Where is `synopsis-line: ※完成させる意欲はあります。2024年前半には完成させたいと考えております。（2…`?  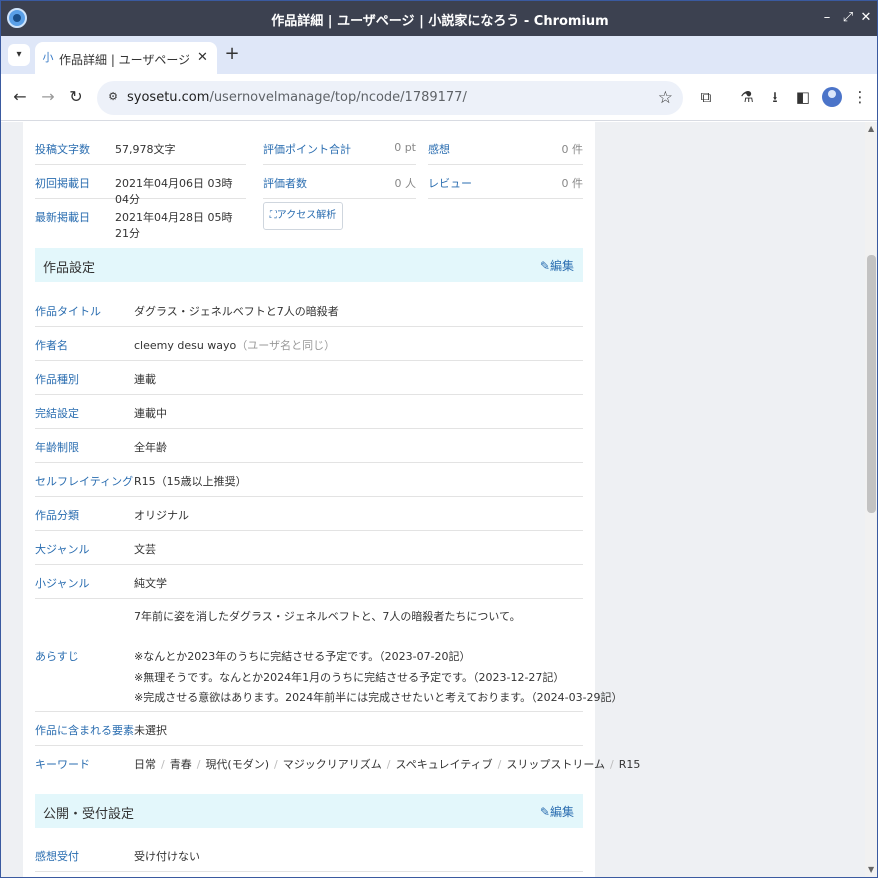
synopsis-line: ※完成させる意欲はあります。2024年前半には完成させたいと考えております。（2… is located at coordinates (378, 697).